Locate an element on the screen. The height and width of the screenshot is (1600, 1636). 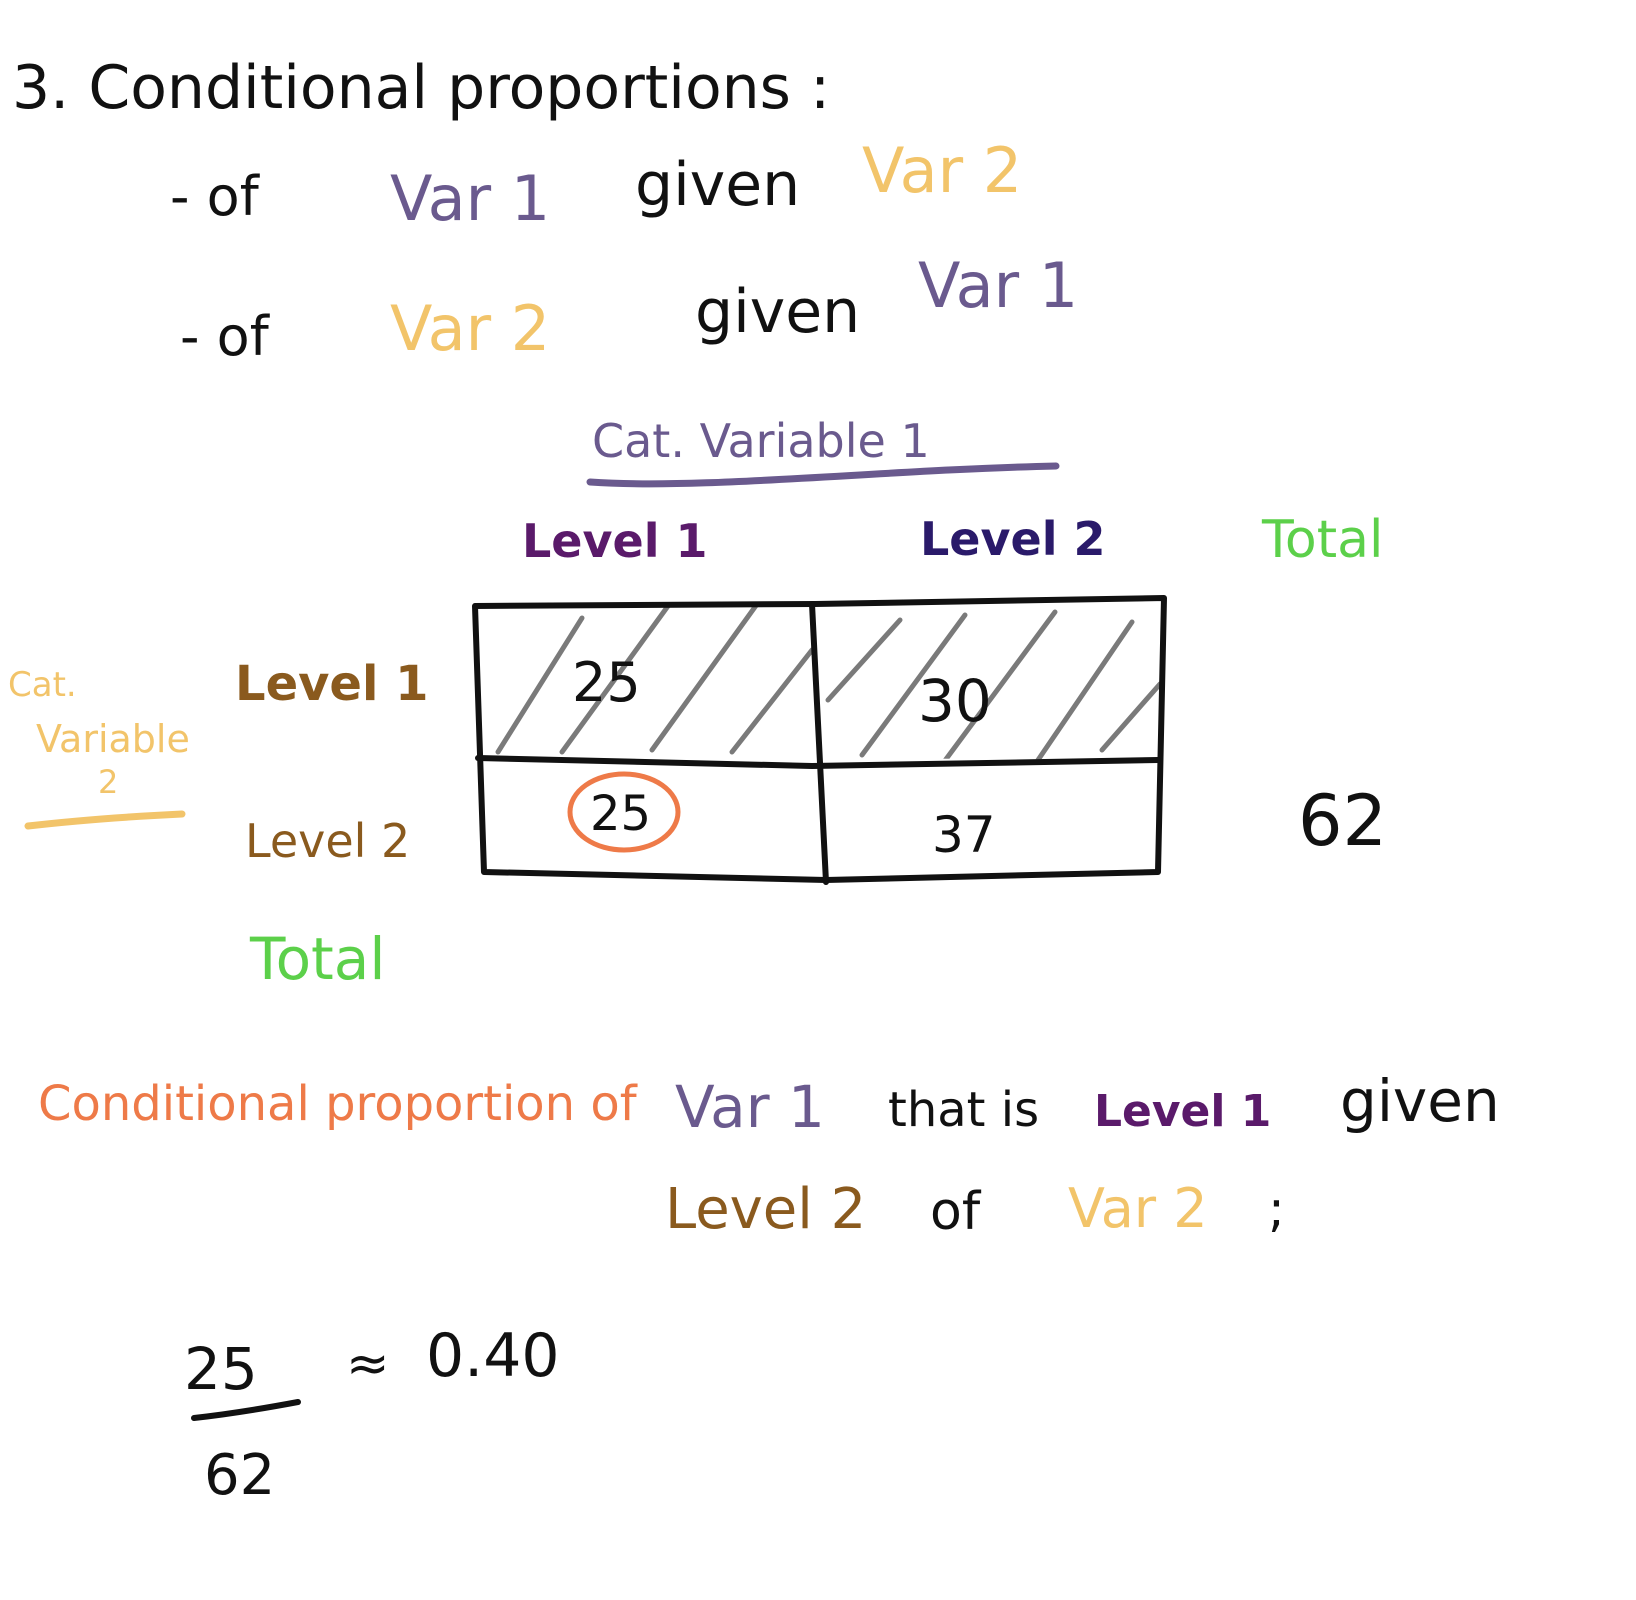
cell-r1-c1: 25 is located at coordinates (606, 682).